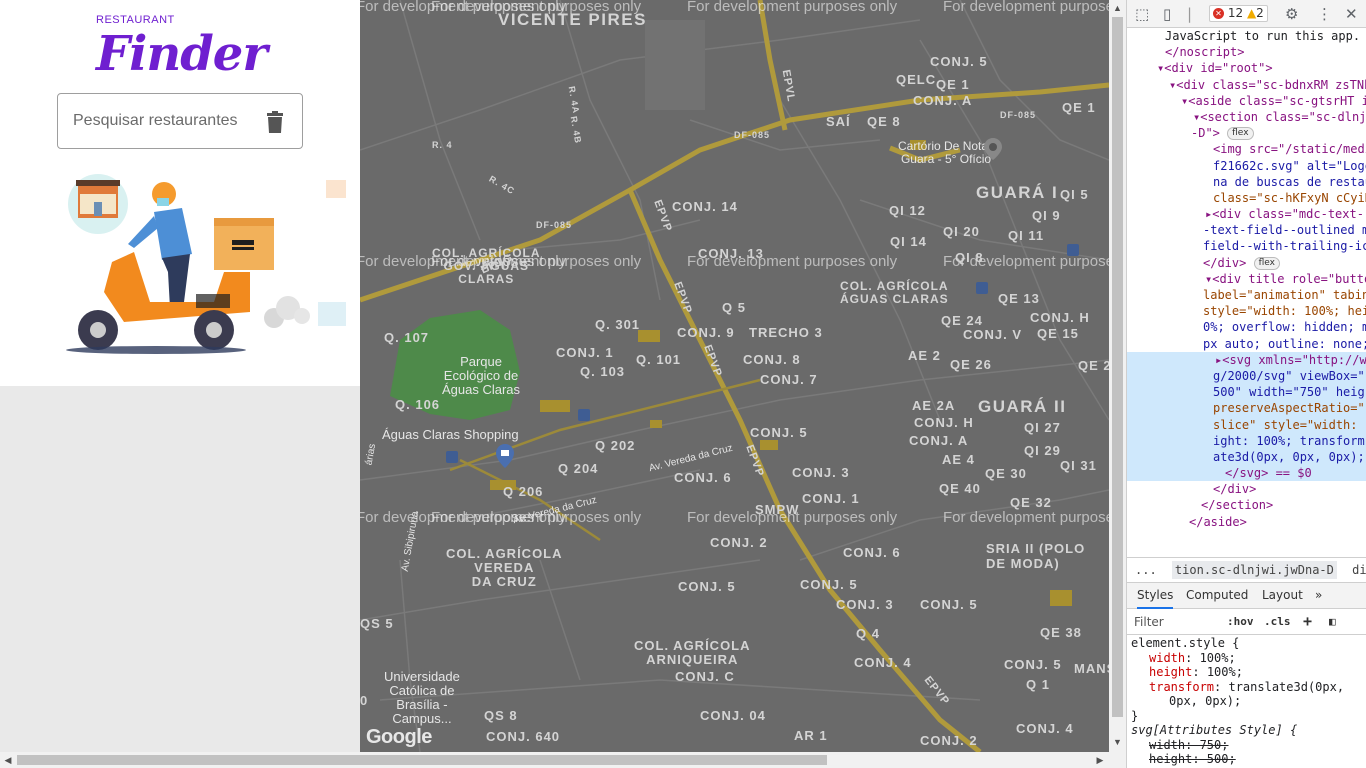  What do you see at coordinates (1248, 745) in the screenshot?
I see `style-declaration-overridden: width: 750;` at bounding box center [1248, 745].